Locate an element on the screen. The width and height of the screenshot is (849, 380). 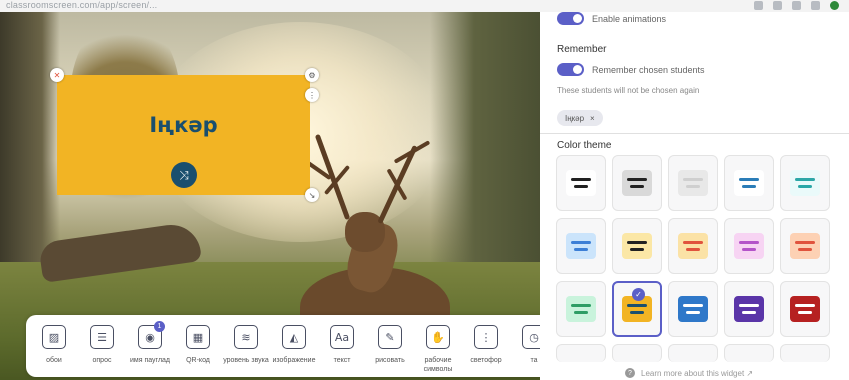
shuffle-button: ⤨ is located at coordinates (184, 175).